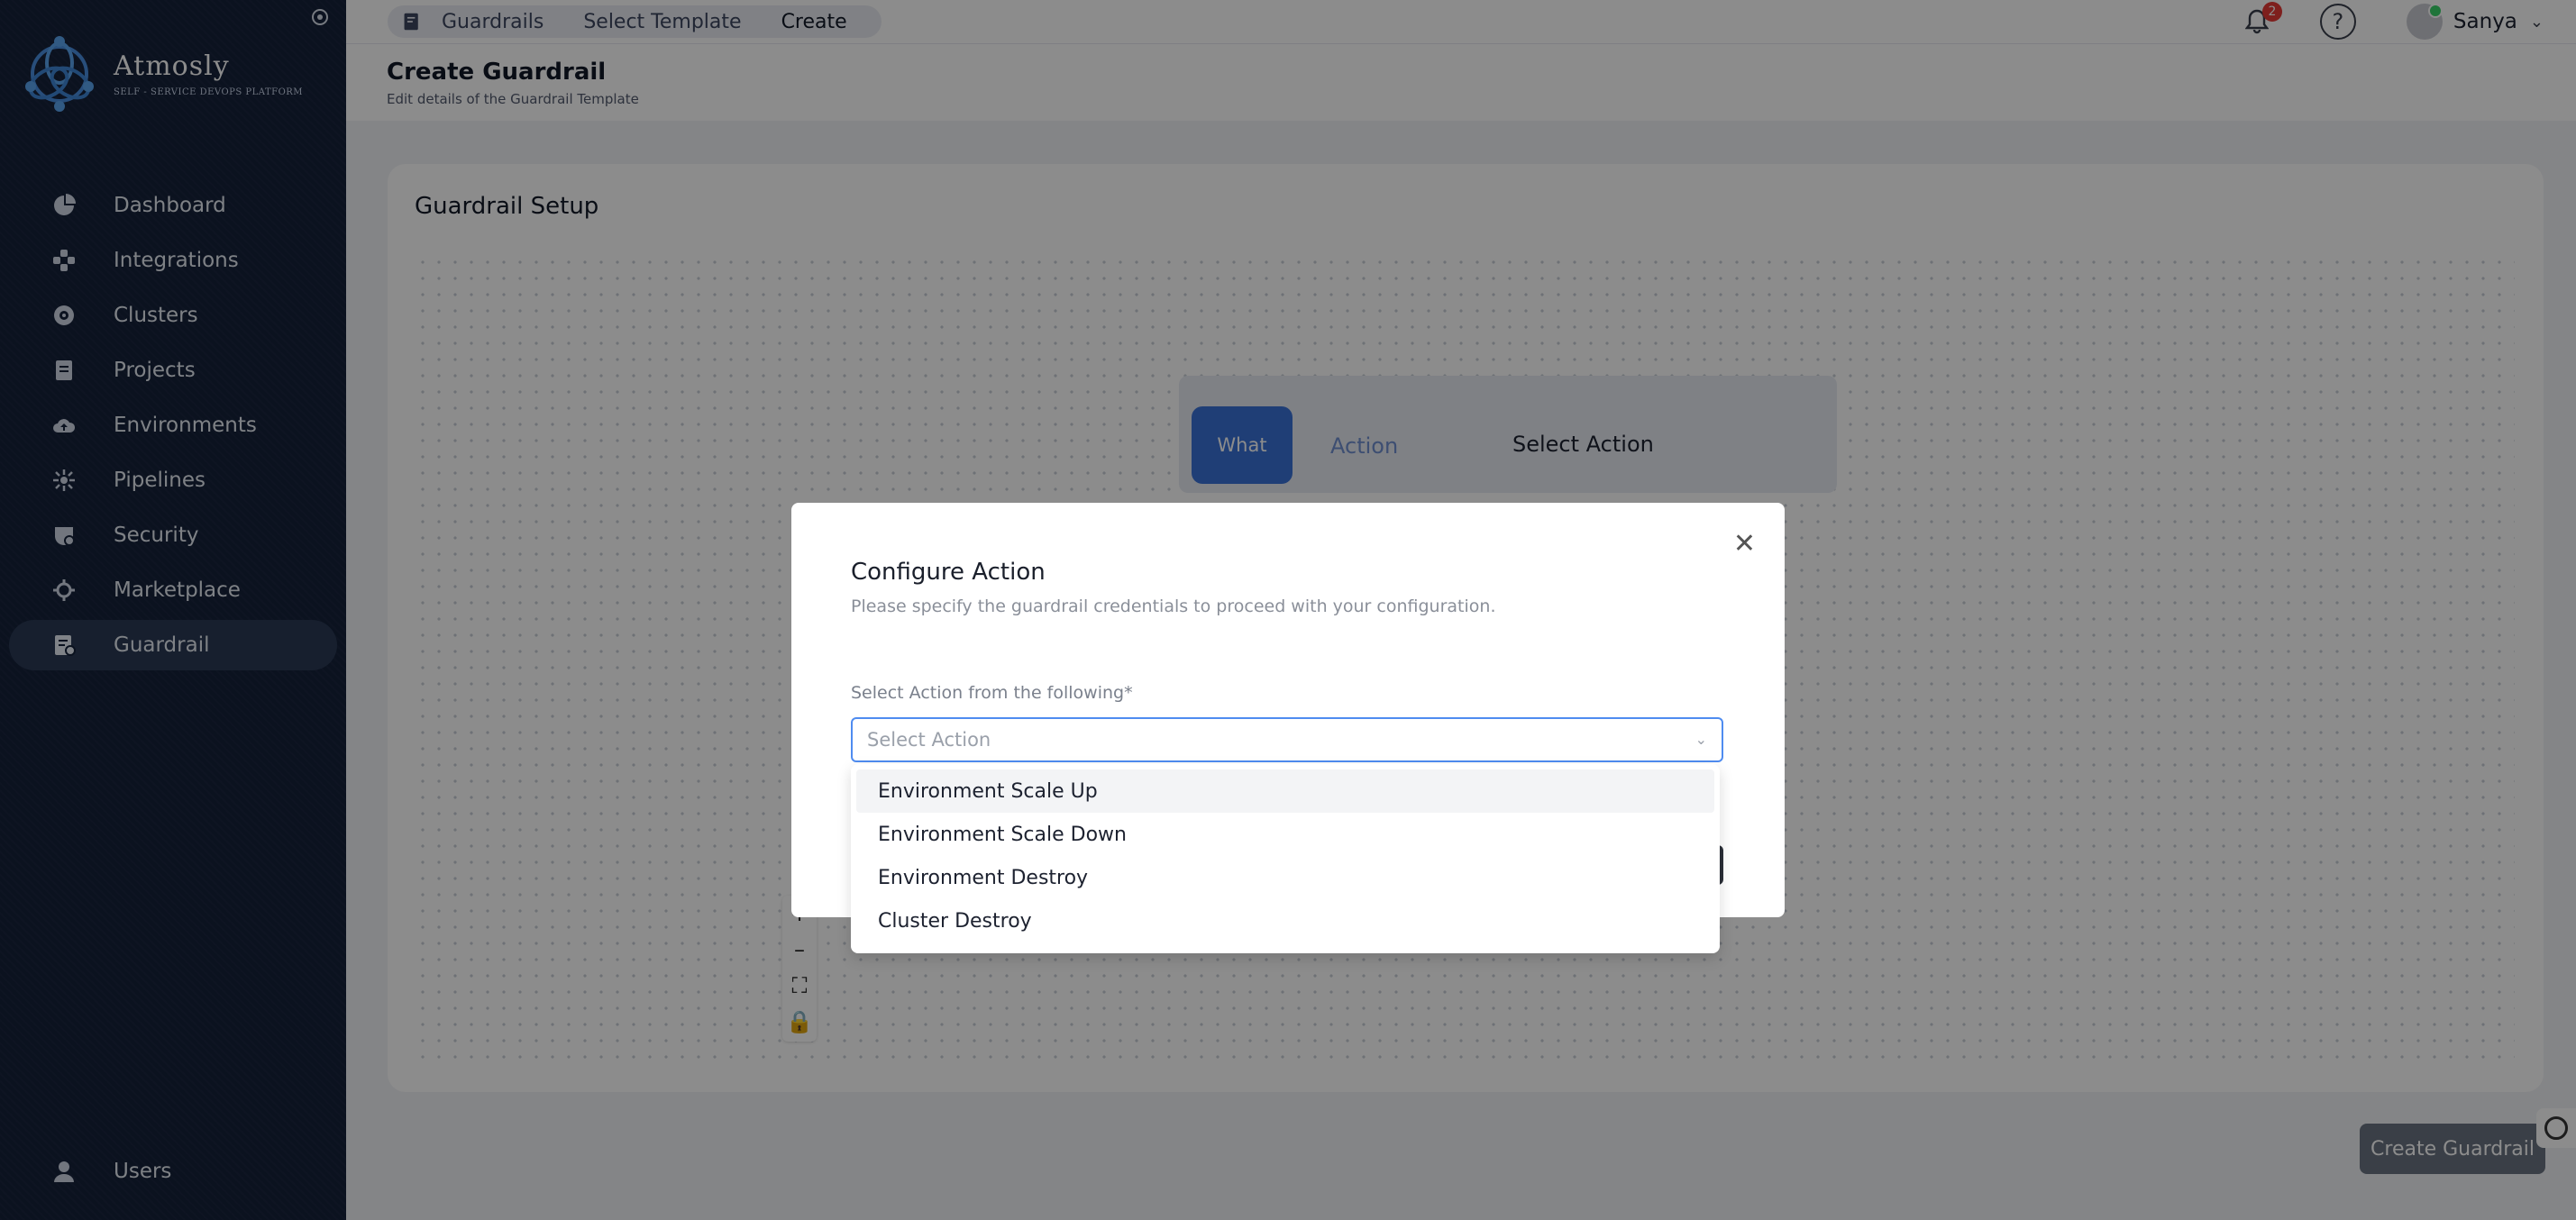 This screenshot has width=2576, height=1220. I want to click on option-cluster-destroy: Cluster Destroy, so click(1285, 920).